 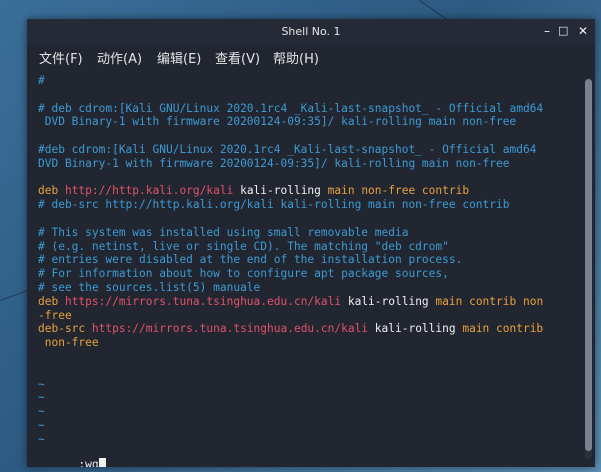 I want to click on terminal-line: non-free, so click(x=68, y=343).